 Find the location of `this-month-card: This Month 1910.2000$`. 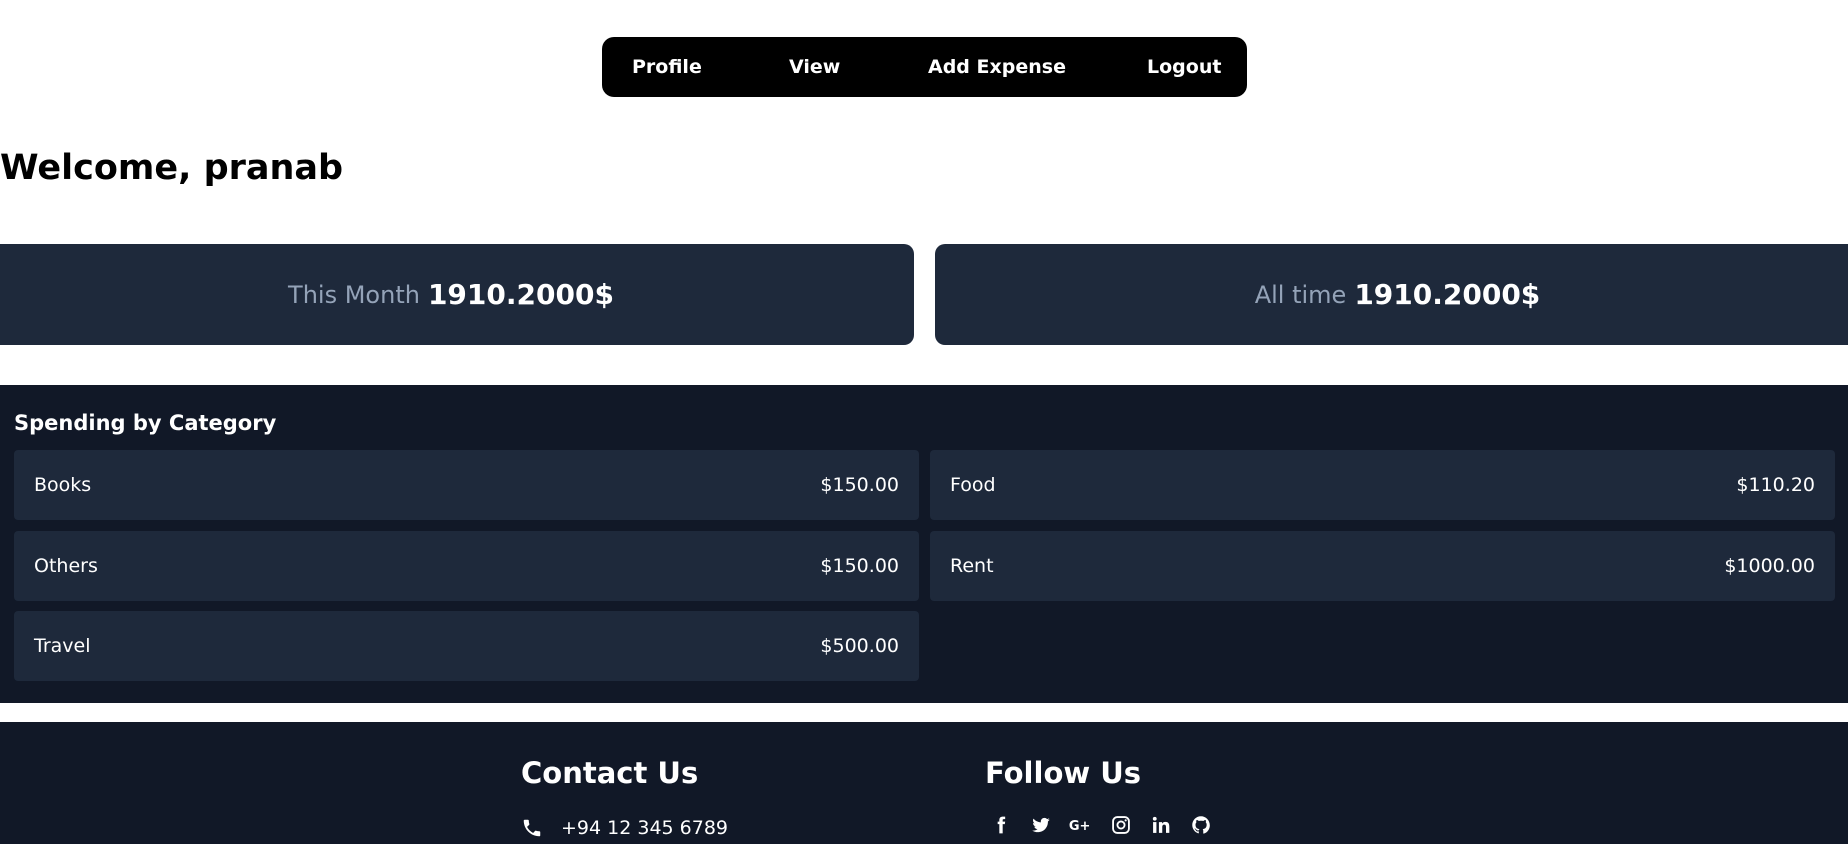

this-month-card: This Month 1910.2000$ is located at coordinates (457, 294).